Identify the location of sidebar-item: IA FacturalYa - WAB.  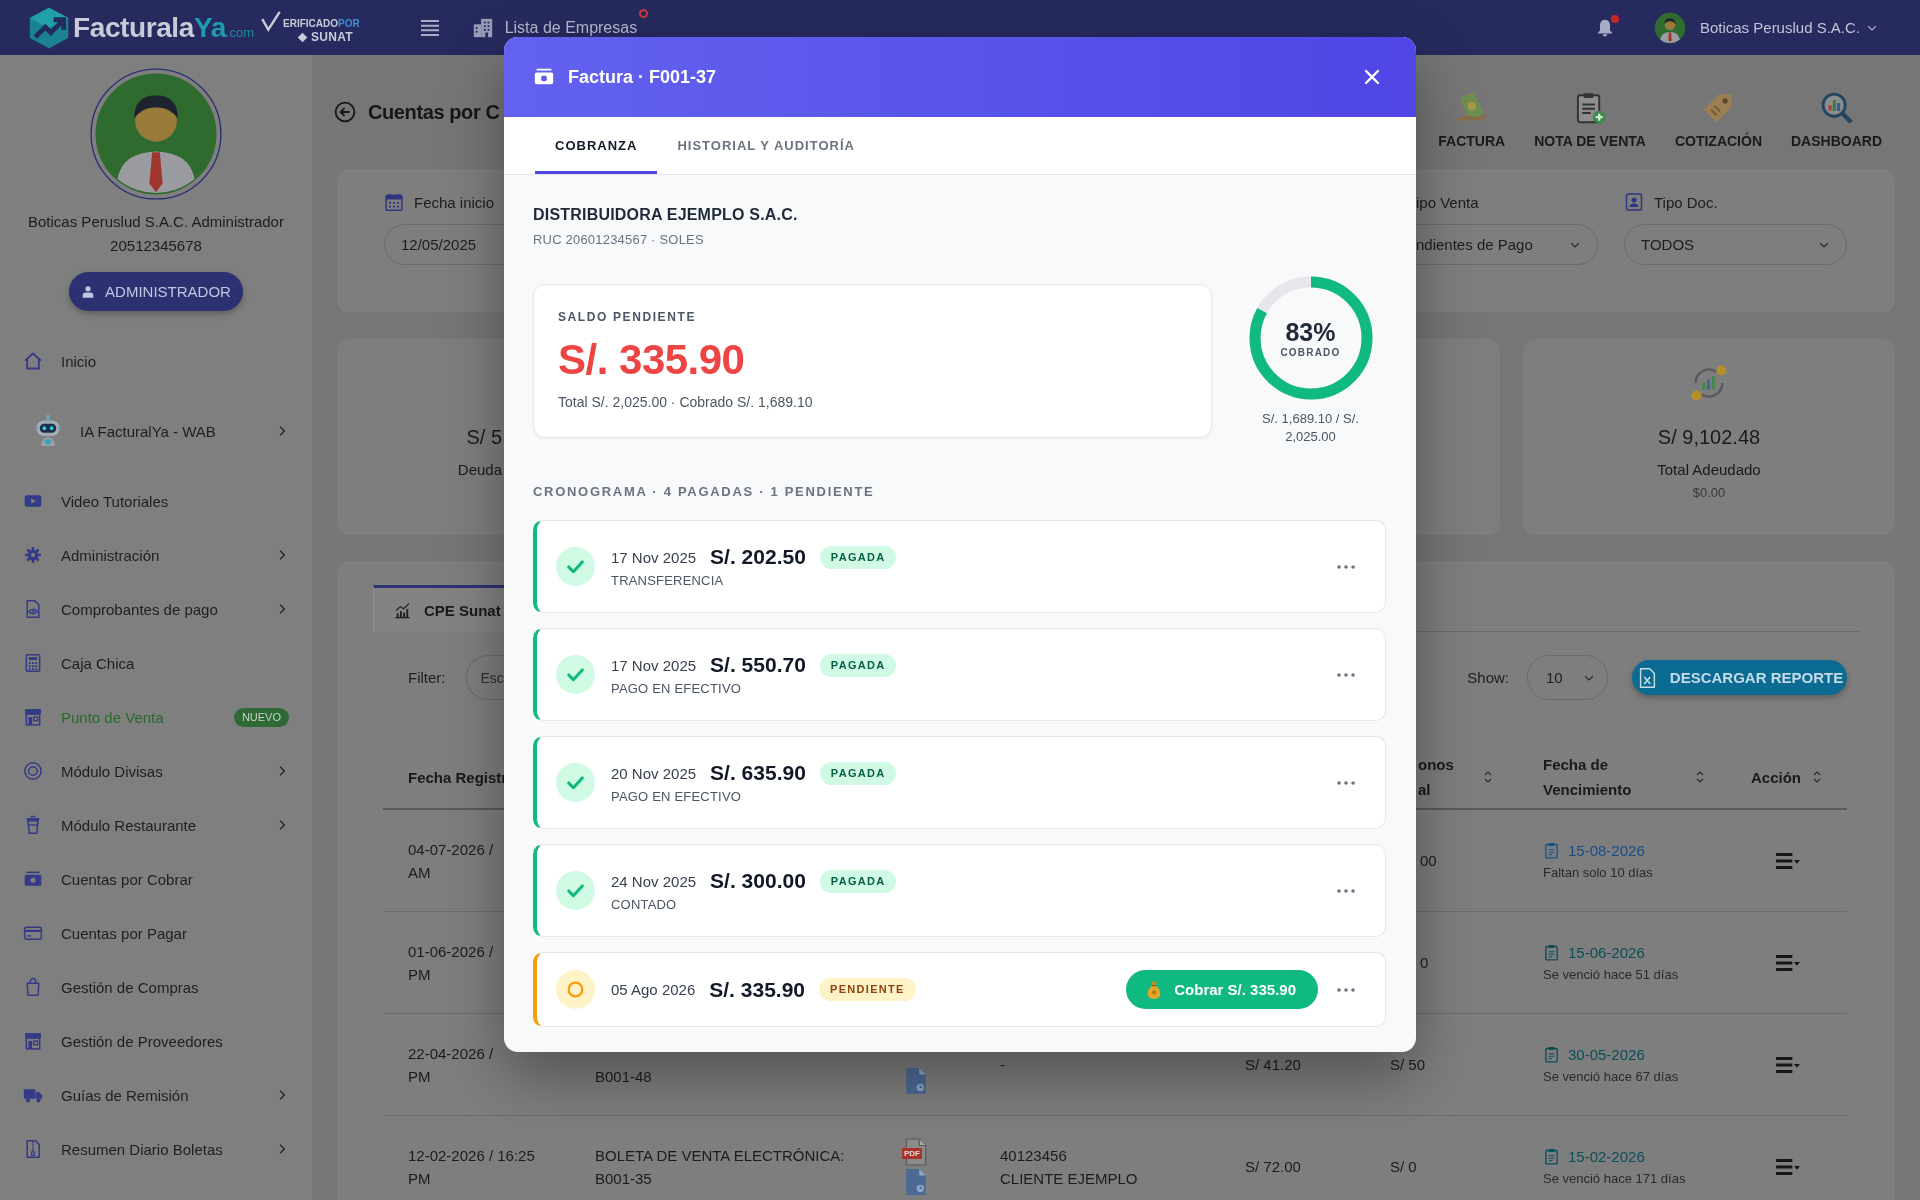
(156, 431).